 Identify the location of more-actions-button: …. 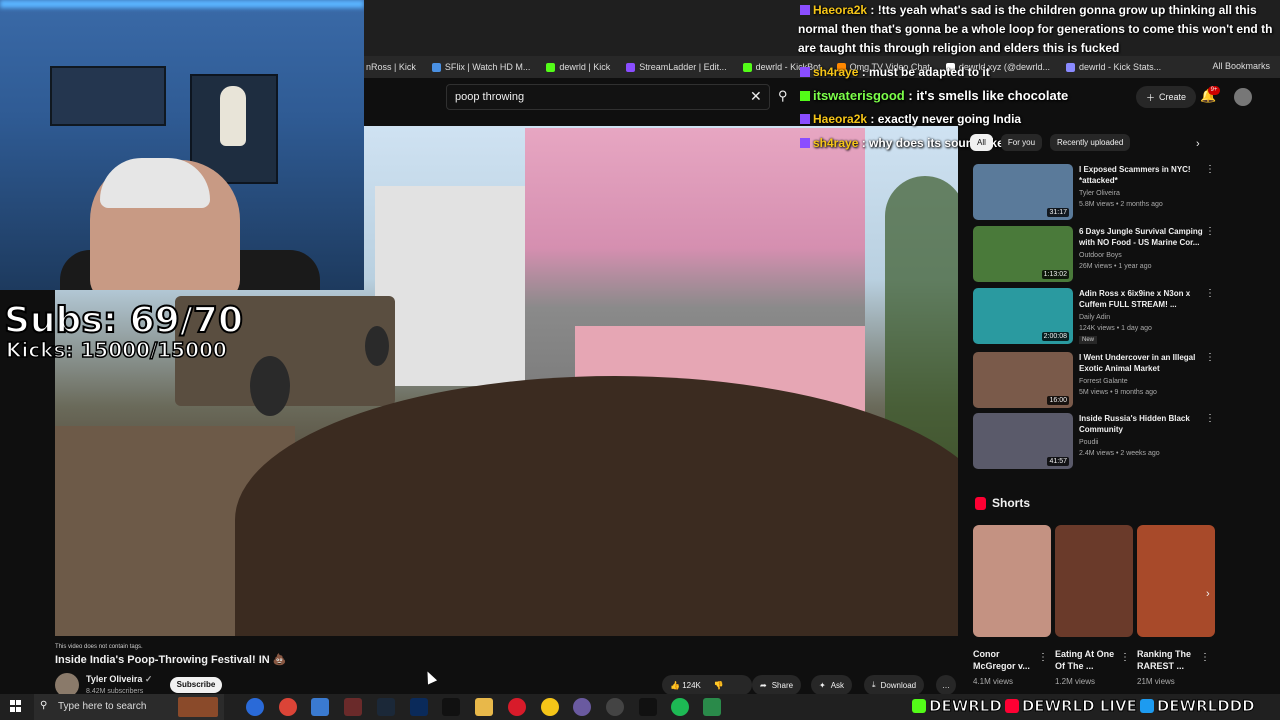
(946, 685).